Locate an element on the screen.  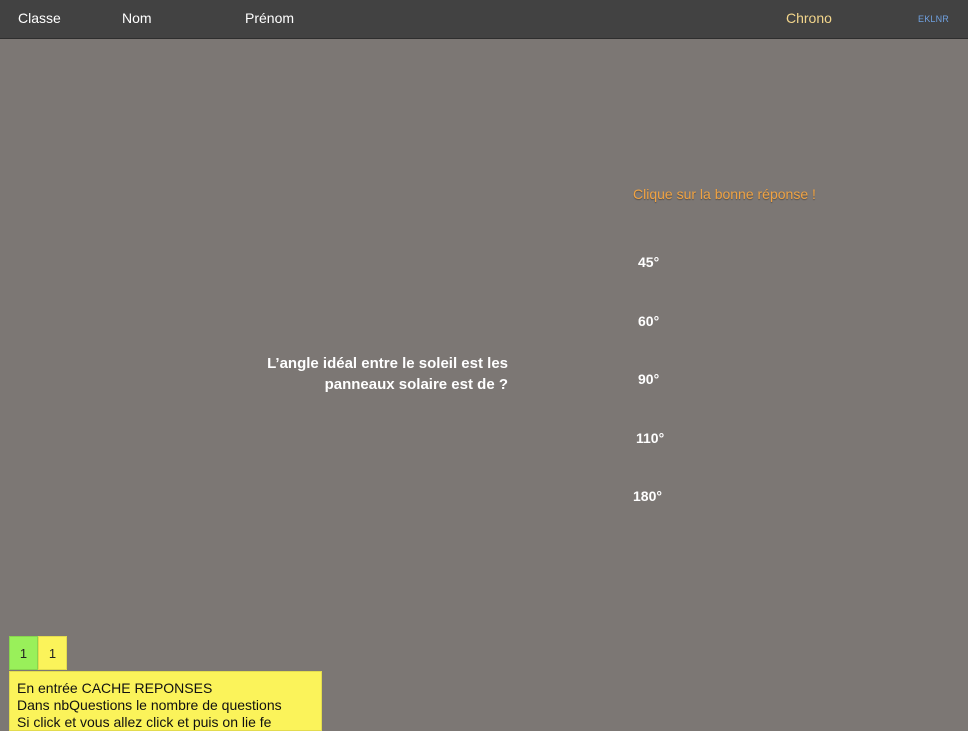
answer-option-45: 45° is located at coordinates (648, 262).